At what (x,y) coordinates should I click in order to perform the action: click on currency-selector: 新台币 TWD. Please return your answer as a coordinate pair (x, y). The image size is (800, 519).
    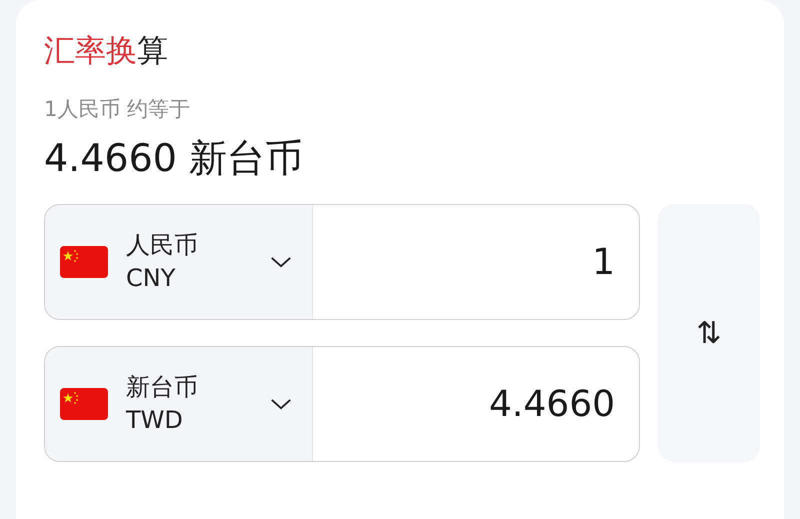
    Looking at the image, I should click on (179, 404).